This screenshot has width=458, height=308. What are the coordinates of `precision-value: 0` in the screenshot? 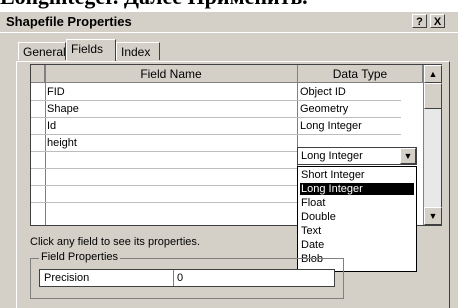 It's located at (180, 278).